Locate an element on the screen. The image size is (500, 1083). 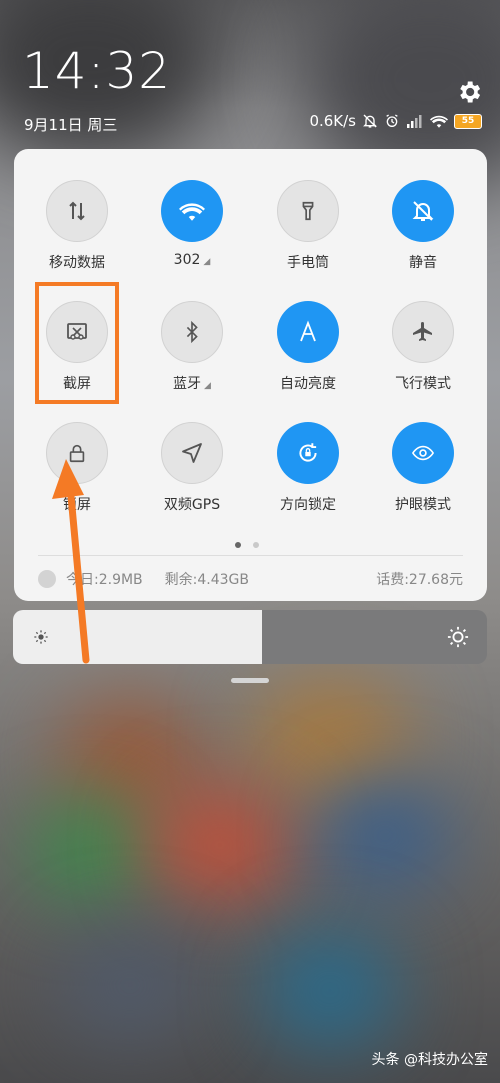
tile-label: 手电筒 is located at coordinates (308, 263).